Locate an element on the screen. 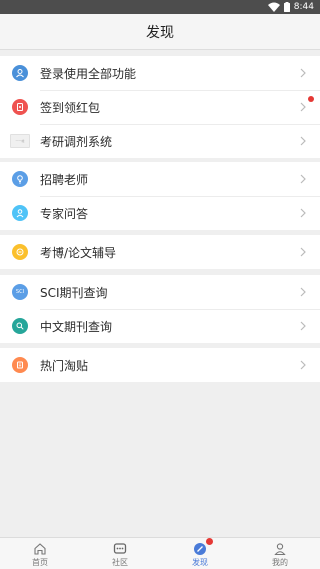 This screenshot has width=320, height=569. menu-item-label: 热门淘贴 is located at coordinates (64, 365).